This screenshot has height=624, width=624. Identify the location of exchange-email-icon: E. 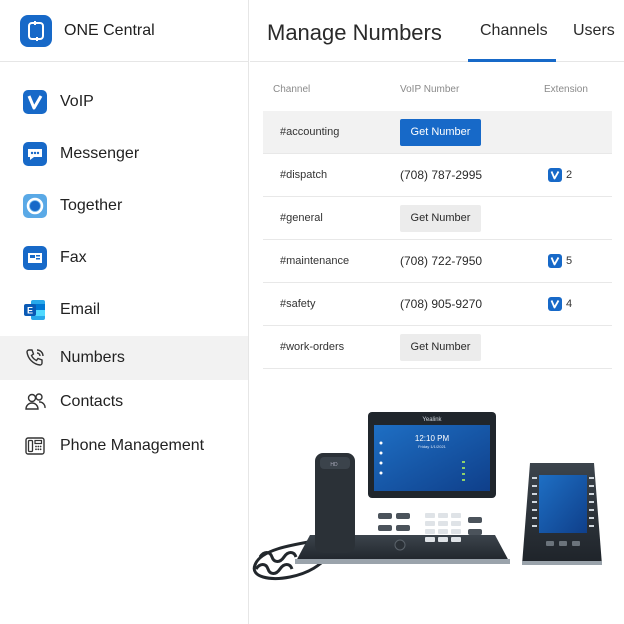
(35, 310).